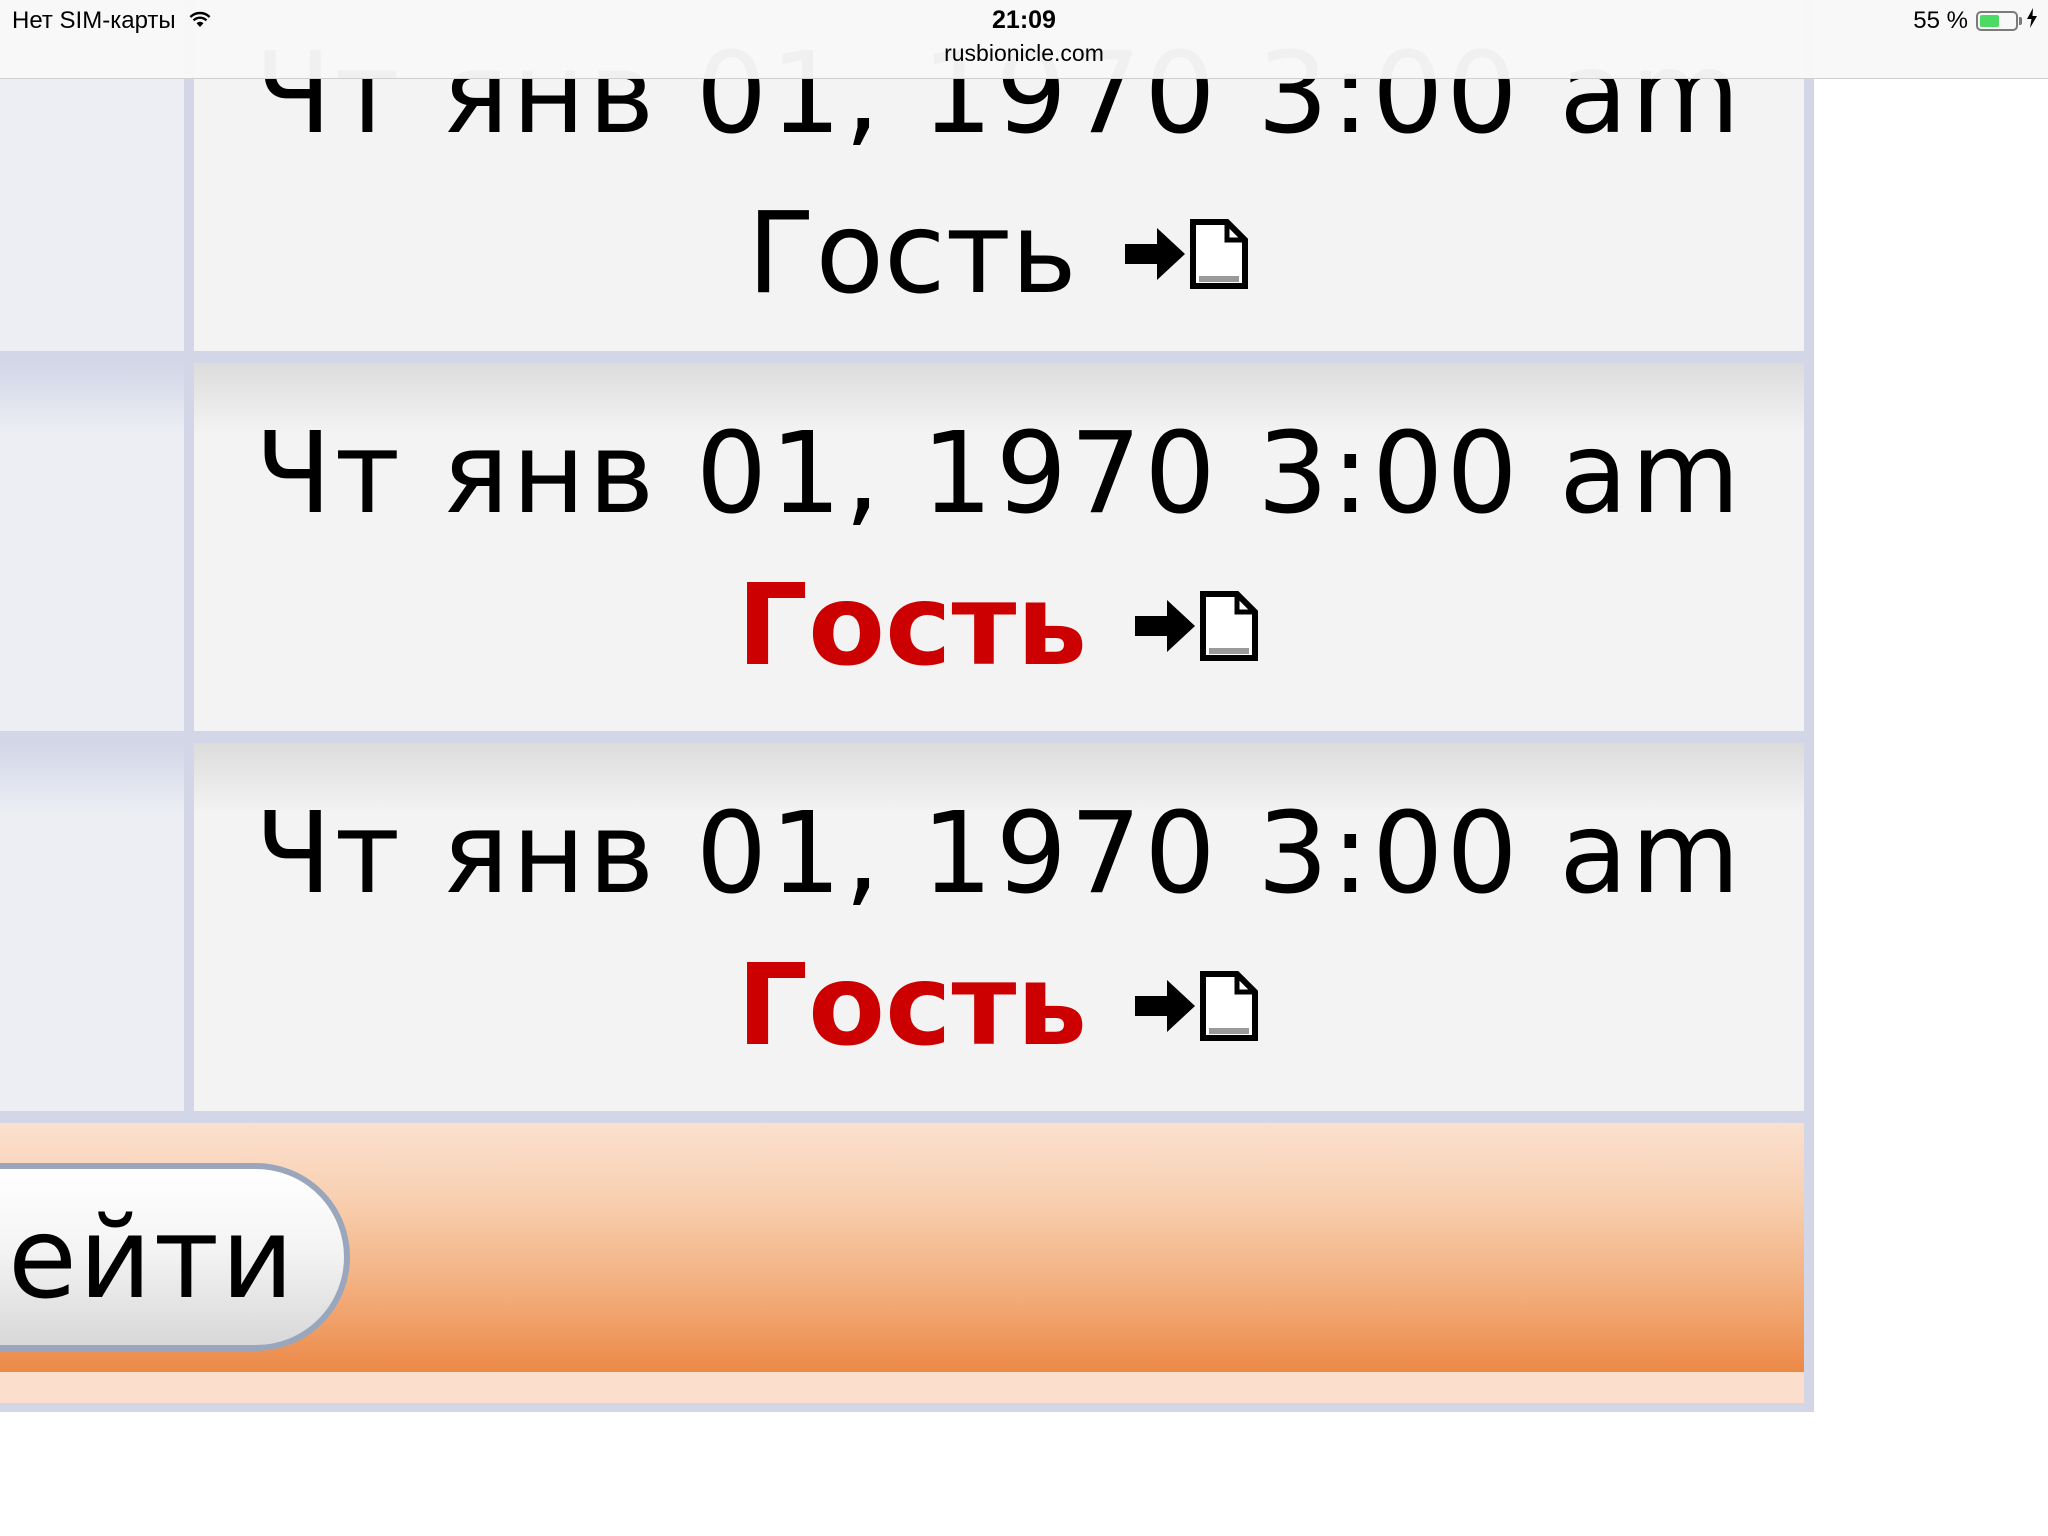 The width and height of the screenshot is (2048, 1536). I want to click on battery-percent: 55 %, so click(1940, 20).